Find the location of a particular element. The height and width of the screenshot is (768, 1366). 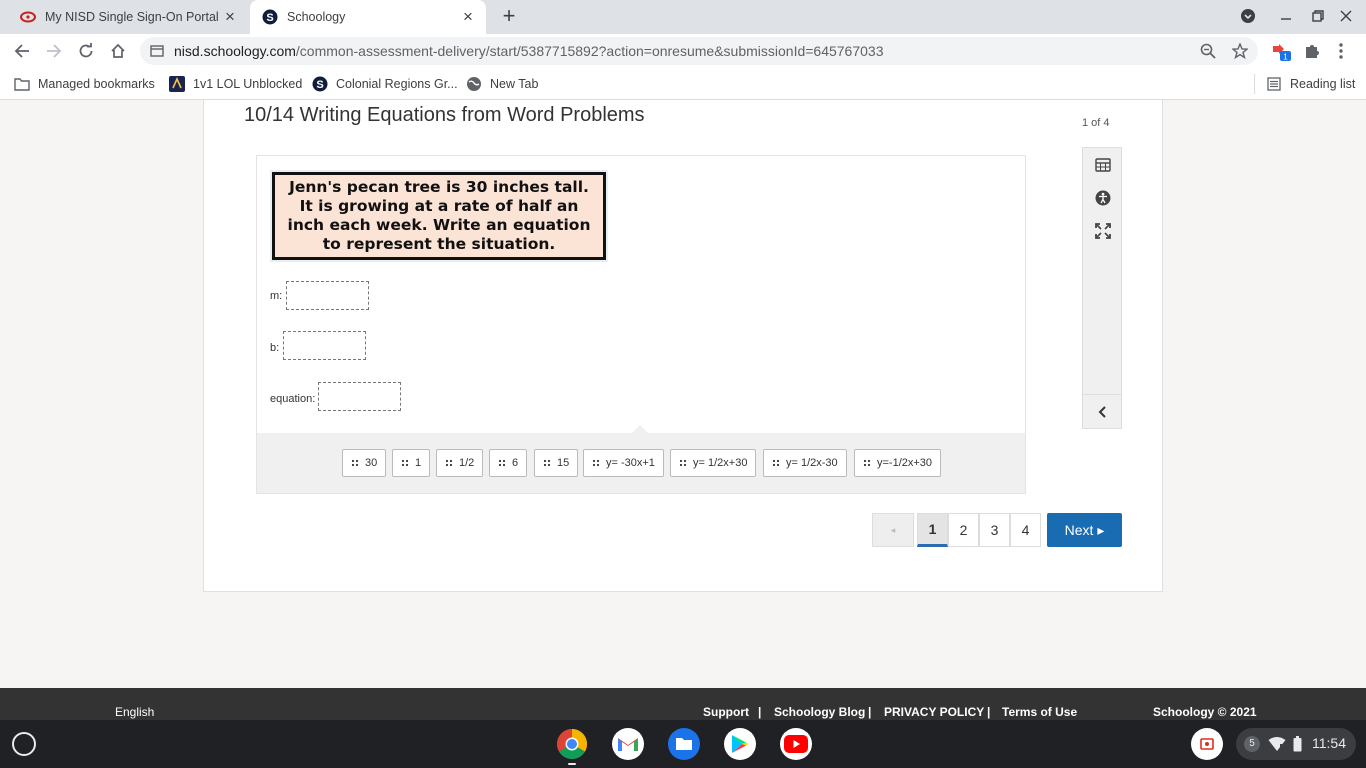

calculator-icon is located at coordinates (1103, 165).